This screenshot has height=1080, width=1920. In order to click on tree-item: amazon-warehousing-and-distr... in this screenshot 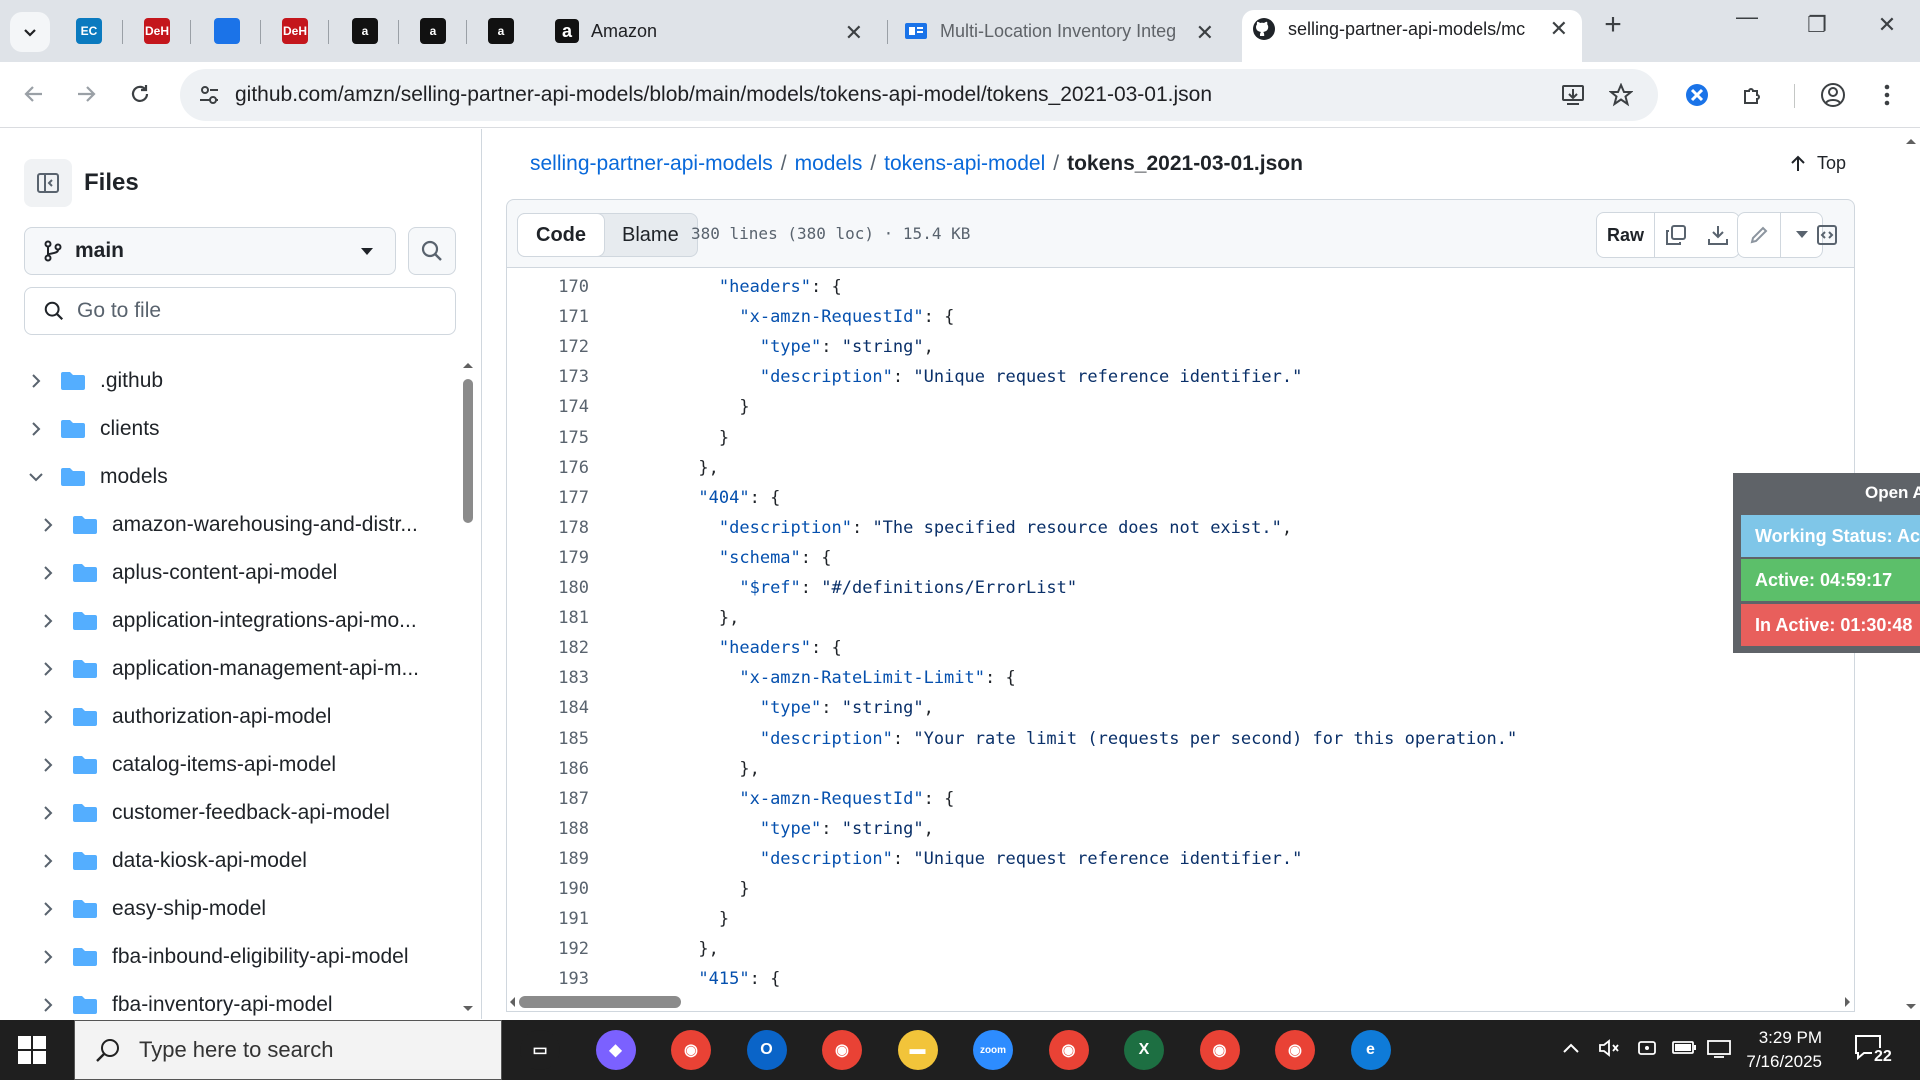, I will do `click(228, 525)`.